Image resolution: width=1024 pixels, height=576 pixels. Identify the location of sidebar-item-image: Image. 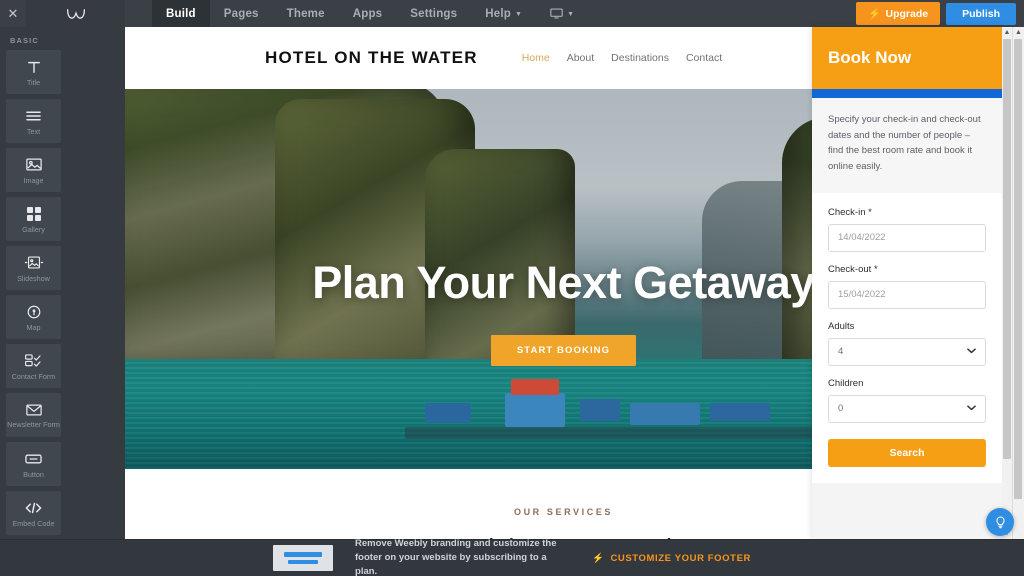
(33, 170).